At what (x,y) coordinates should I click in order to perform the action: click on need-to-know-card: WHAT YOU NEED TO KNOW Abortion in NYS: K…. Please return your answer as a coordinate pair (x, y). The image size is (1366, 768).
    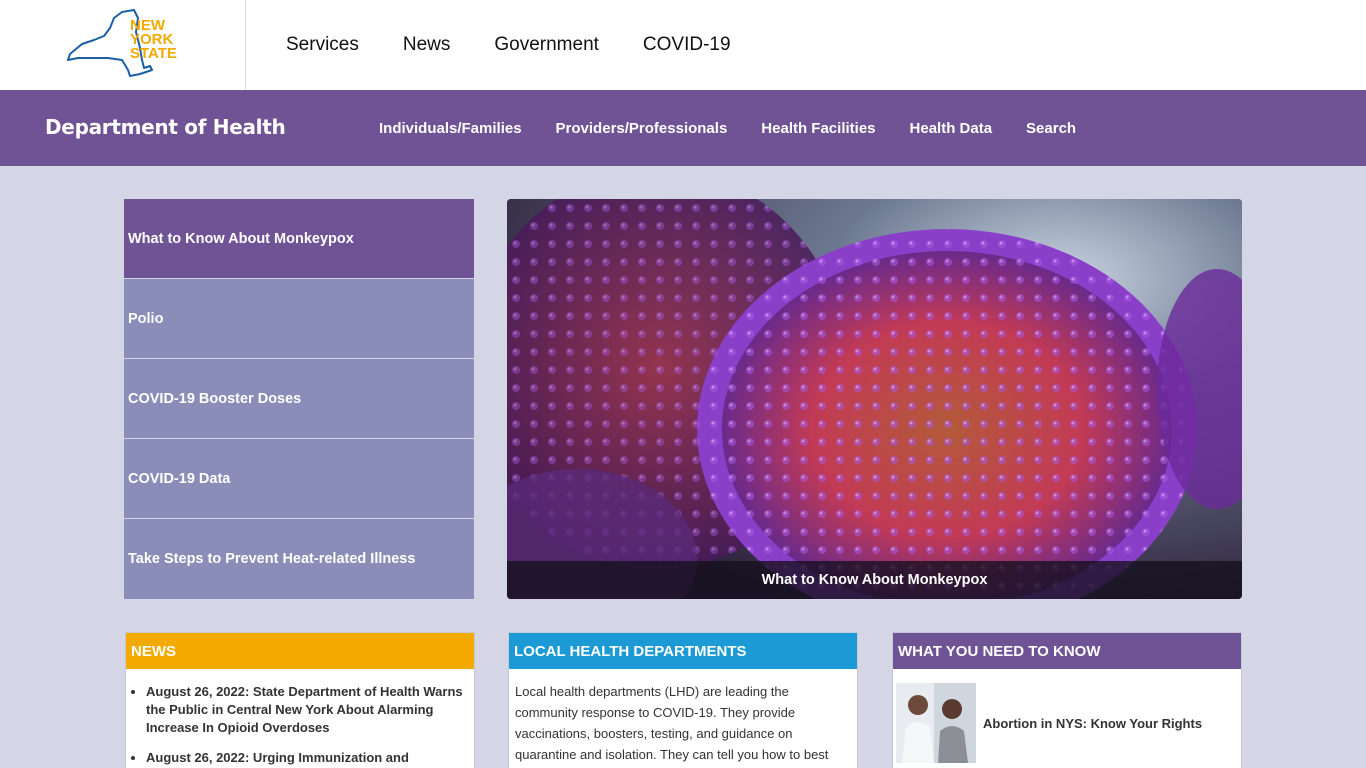
    Looking at the image, I should click on (1067, 700).